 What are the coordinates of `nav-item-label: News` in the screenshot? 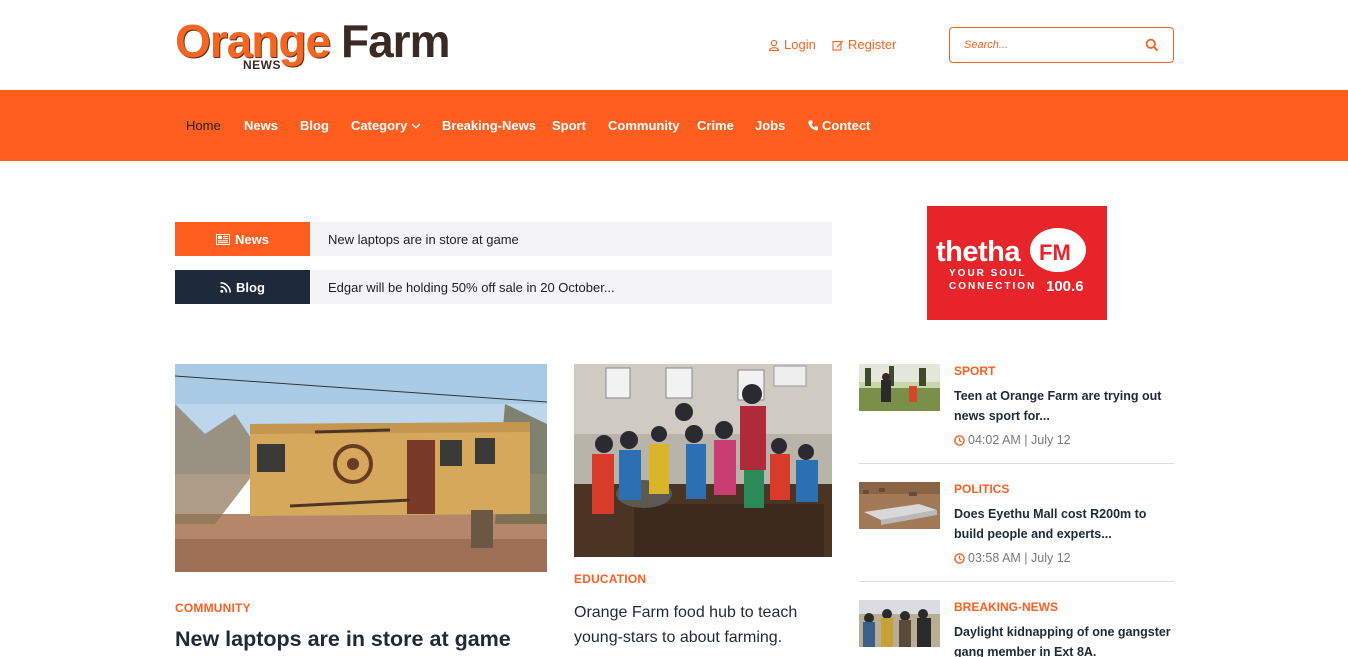 It's located at (261, 125).